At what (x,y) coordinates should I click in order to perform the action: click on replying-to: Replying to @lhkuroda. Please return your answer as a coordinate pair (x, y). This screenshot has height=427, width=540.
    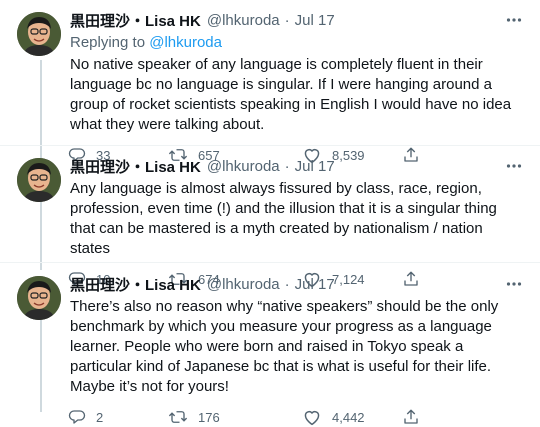
    Looking at the image, I should click on (297, 43).